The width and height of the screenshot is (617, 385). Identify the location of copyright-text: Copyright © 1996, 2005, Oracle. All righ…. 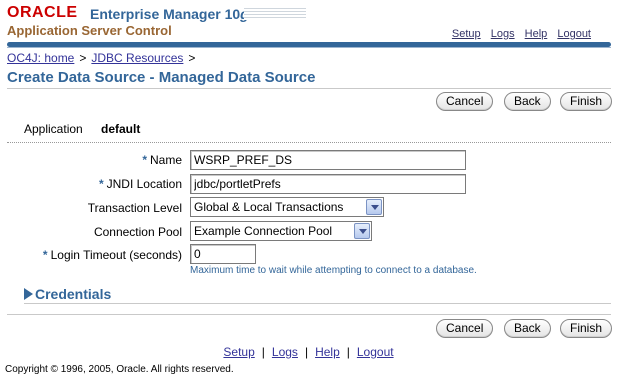
(119, 369).